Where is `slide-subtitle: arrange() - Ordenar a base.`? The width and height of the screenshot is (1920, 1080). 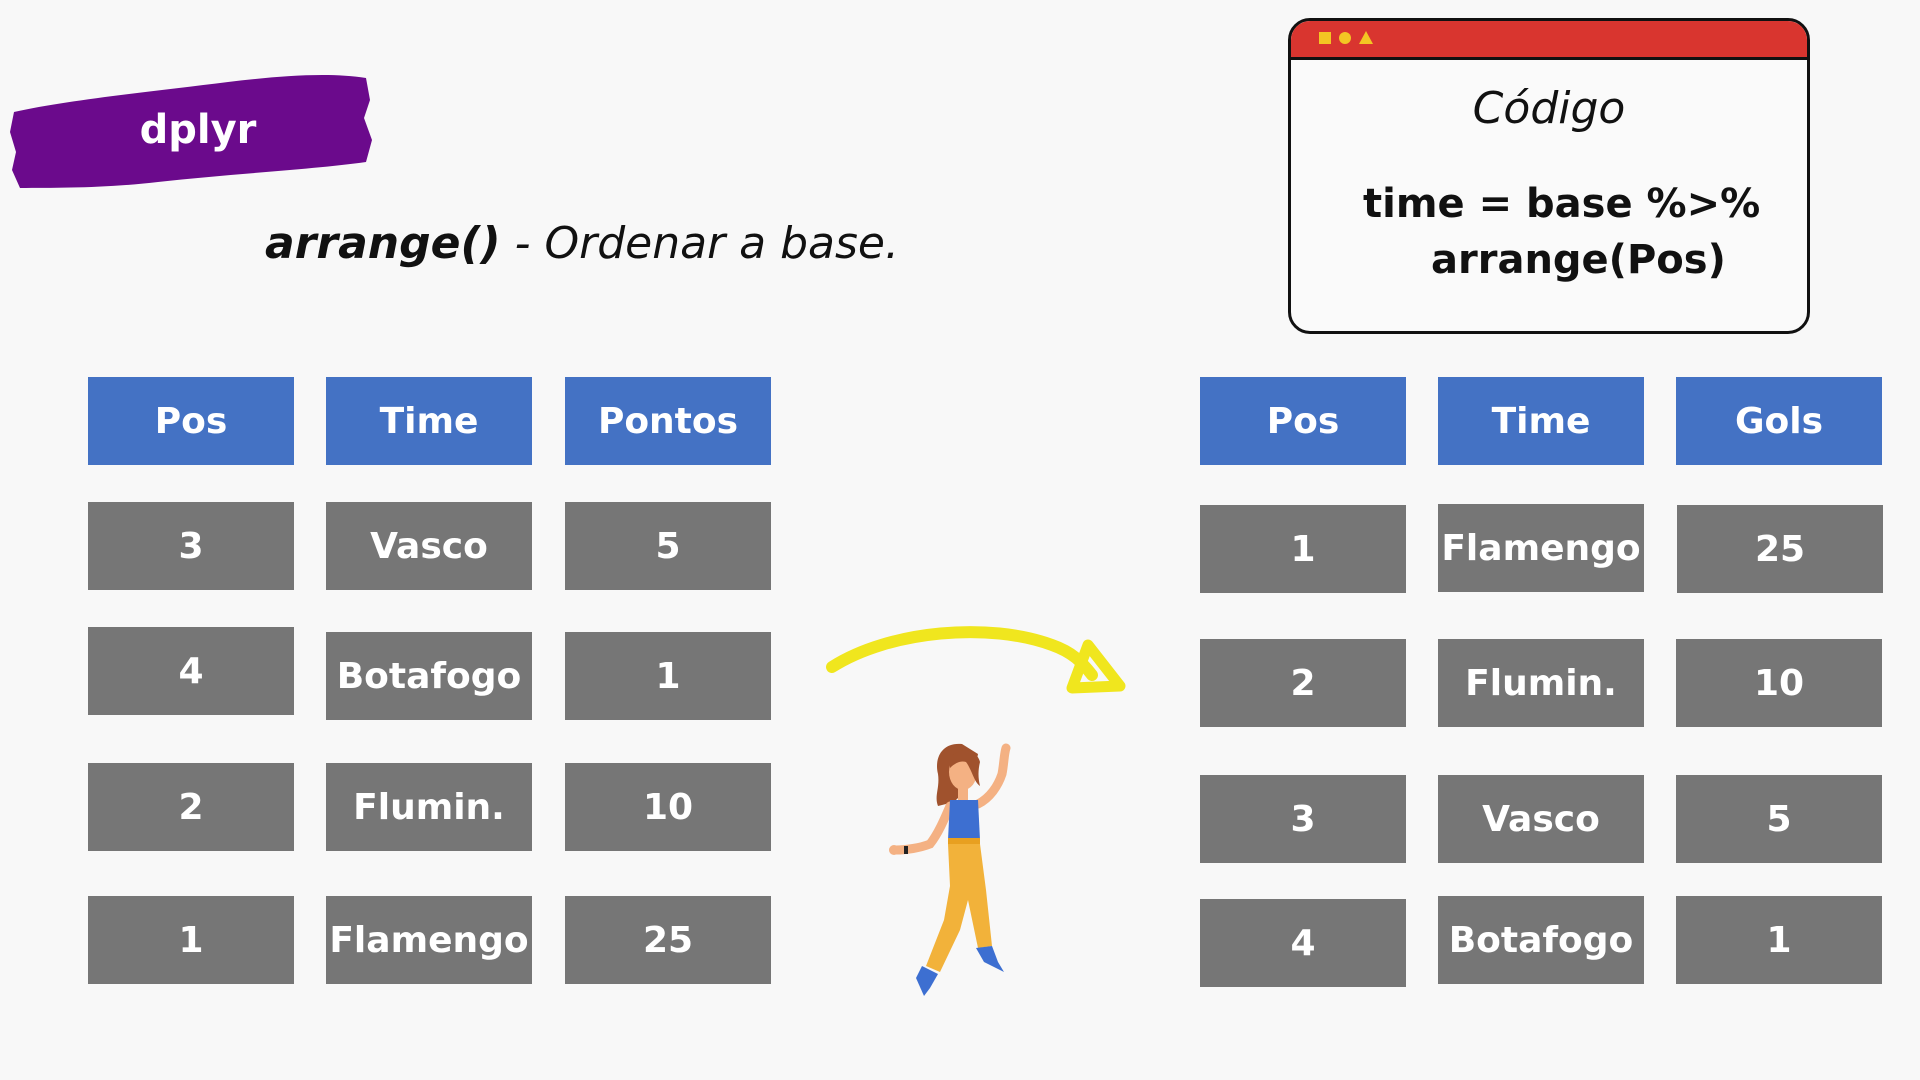 slide-subtitle: arrange() - Ordenar a base. is located at coordinates (582, 243).